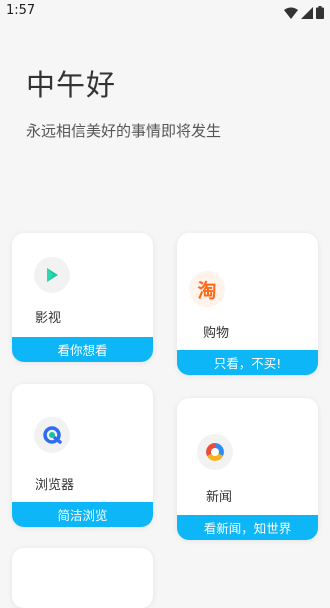 This screenshot has width=330, height=608. I want to click on card-video-tagline: 看你想看, so click(82, 349).